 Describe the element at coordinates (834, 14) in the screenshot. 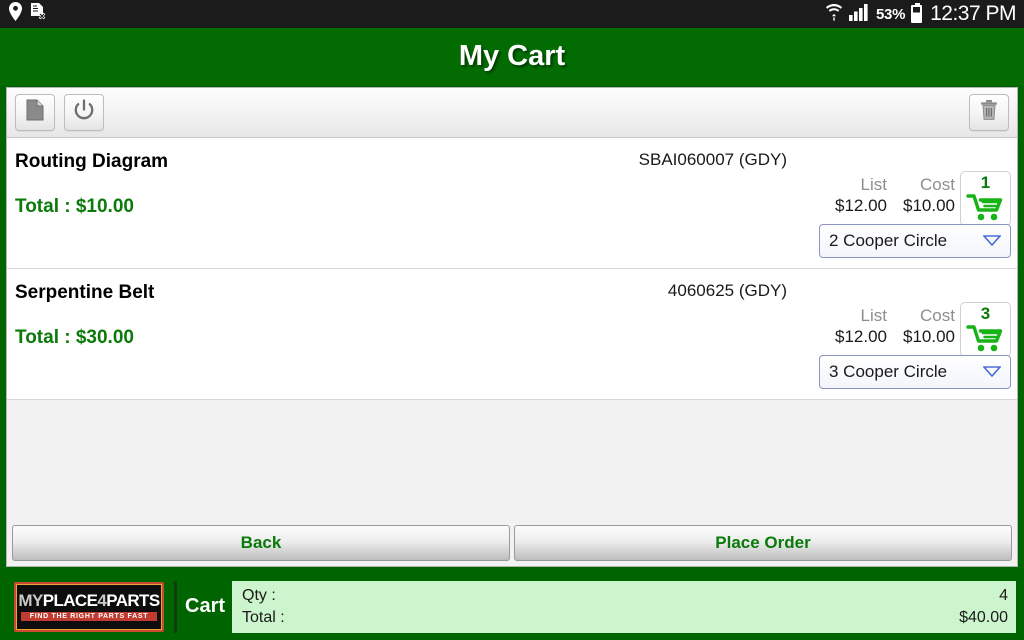

I see `wifi-icon` at that location.